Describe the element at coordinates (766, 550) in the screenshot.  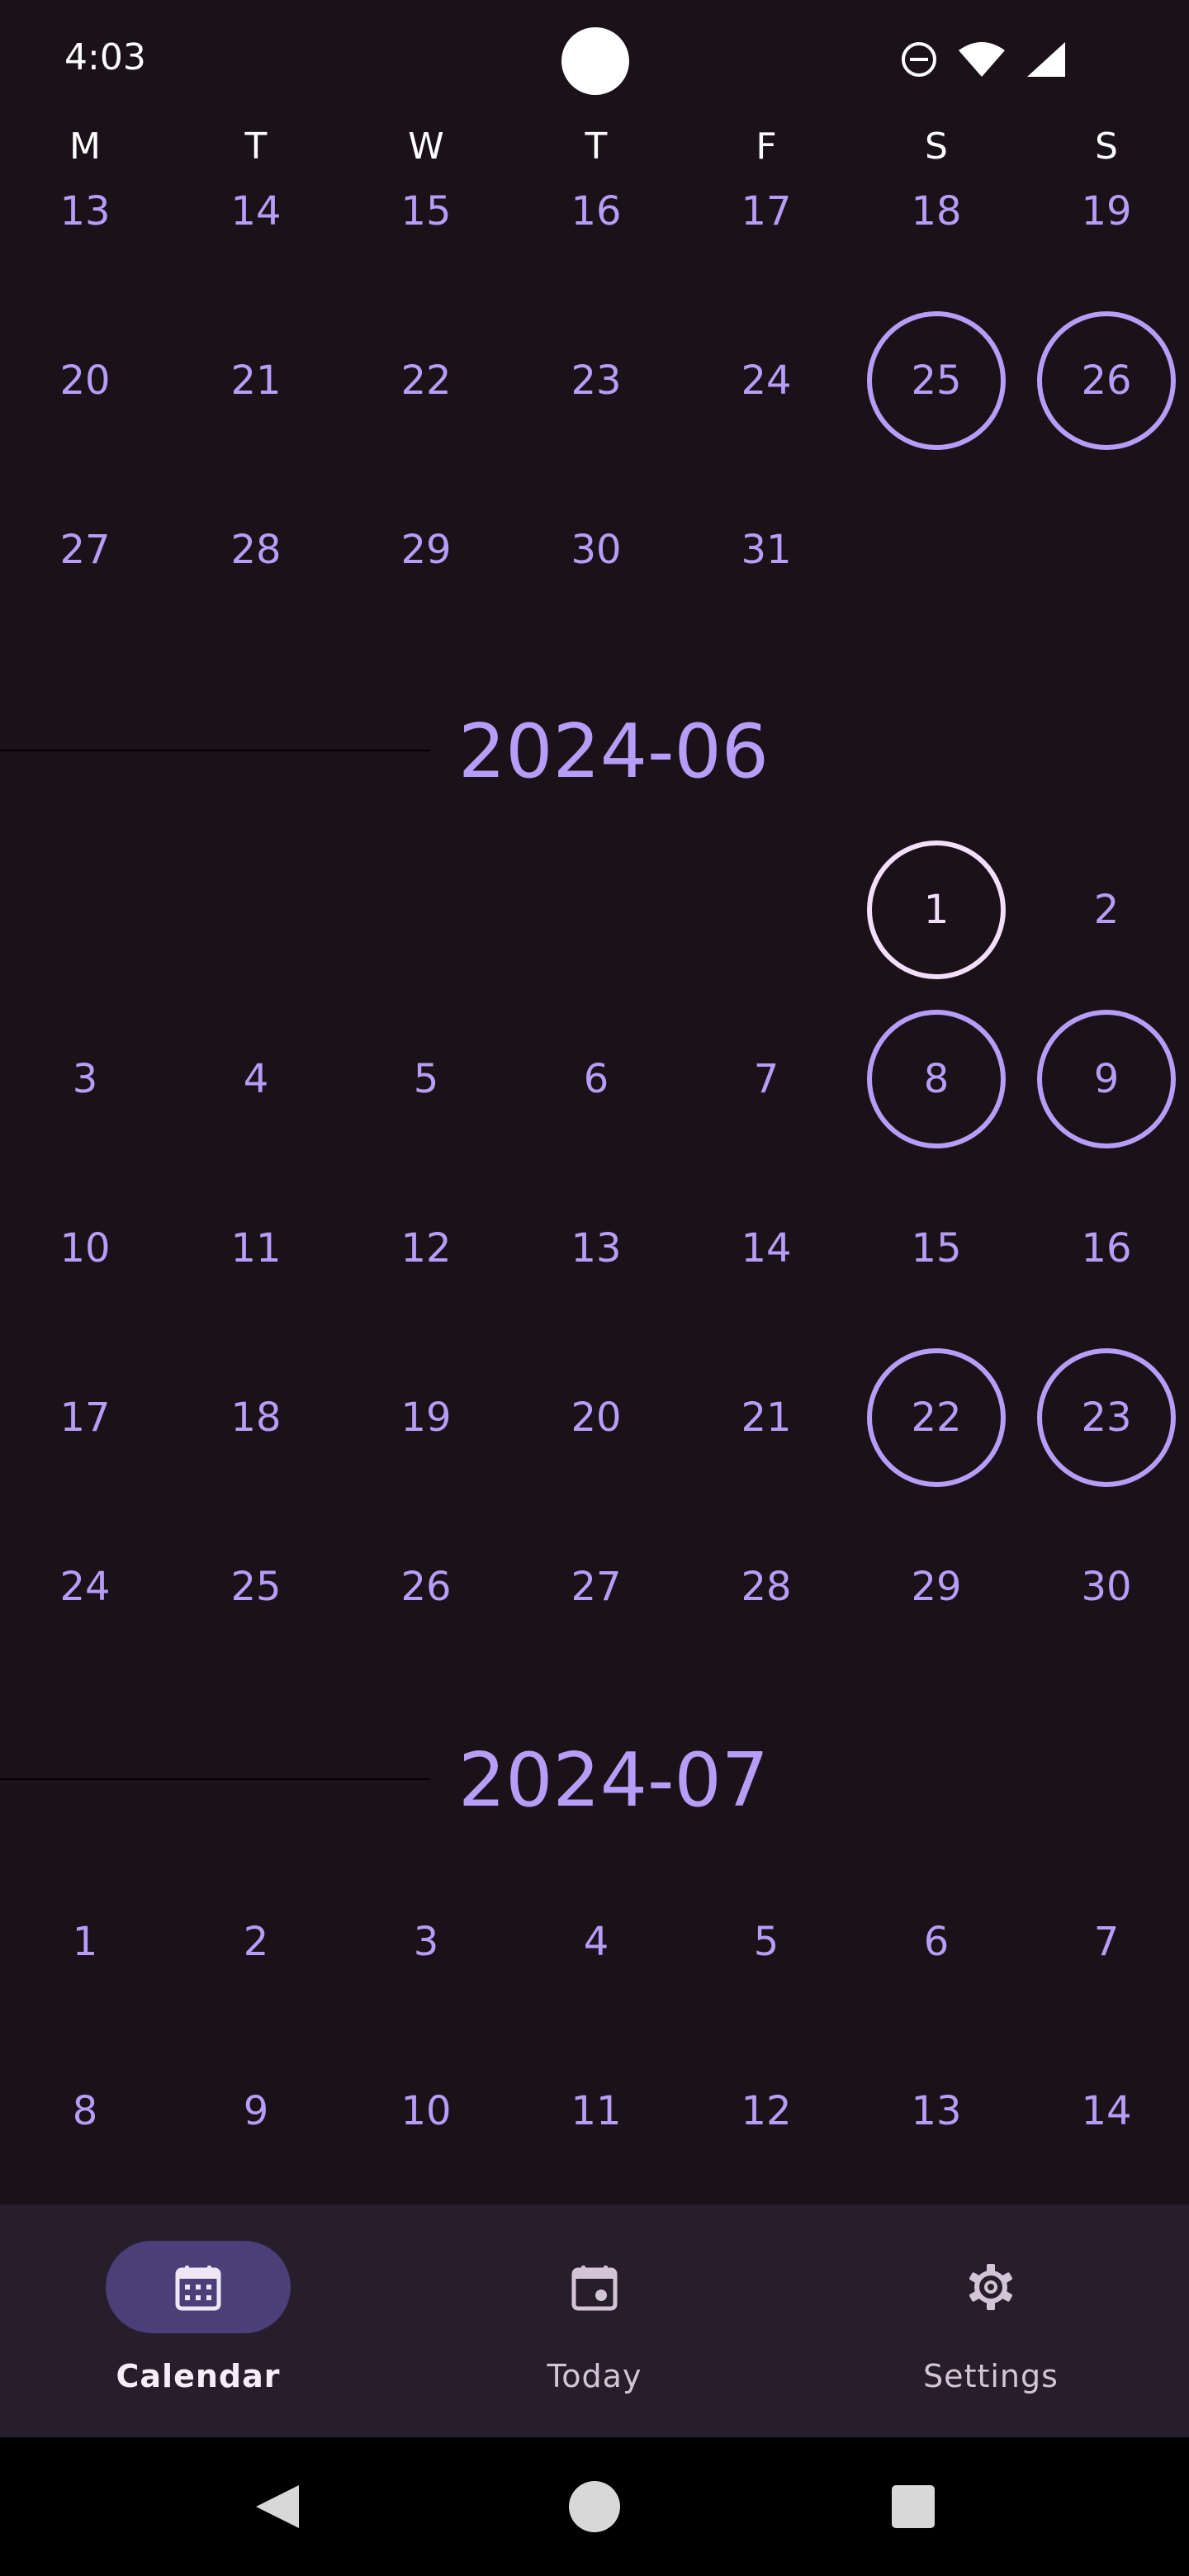
I see `day-cell: 31` at that location.